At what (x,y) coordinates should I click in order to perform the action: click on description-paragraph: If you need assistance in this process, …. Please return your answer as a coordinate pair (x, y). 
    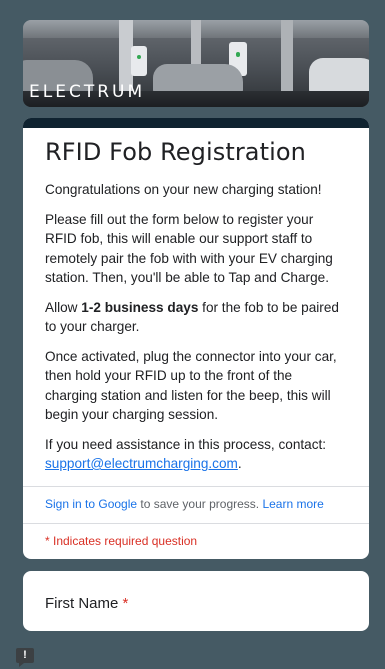
    Looking at the image, I should click on (196, 454).